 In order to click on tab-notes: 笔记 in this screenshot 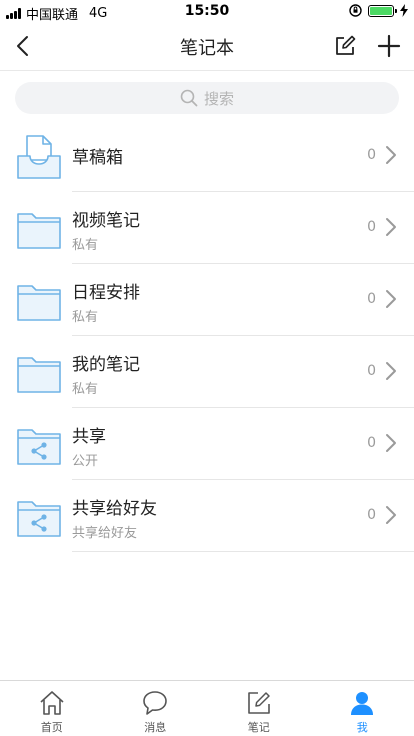, I will do `click(259, 708)`.